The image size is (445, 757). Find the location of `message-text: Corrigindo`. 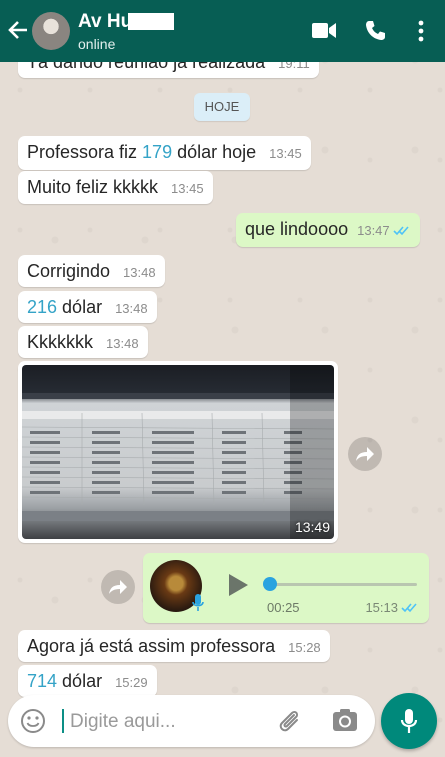

message-text: Corrigindo is located at coordinates (69, 271).